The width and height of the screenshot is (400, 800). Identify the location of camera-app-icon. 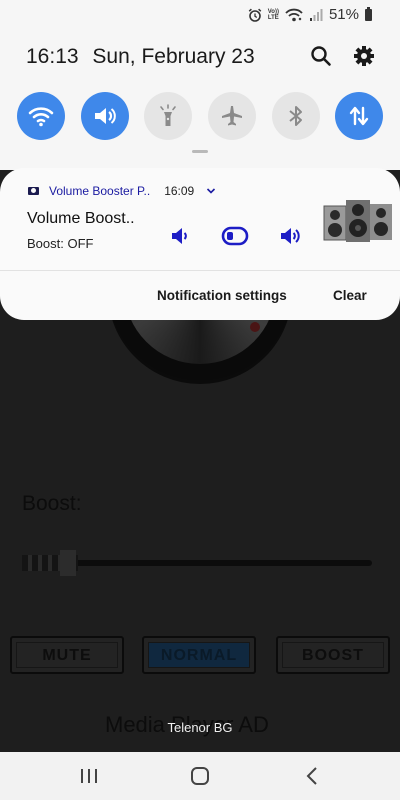
(33, 191).